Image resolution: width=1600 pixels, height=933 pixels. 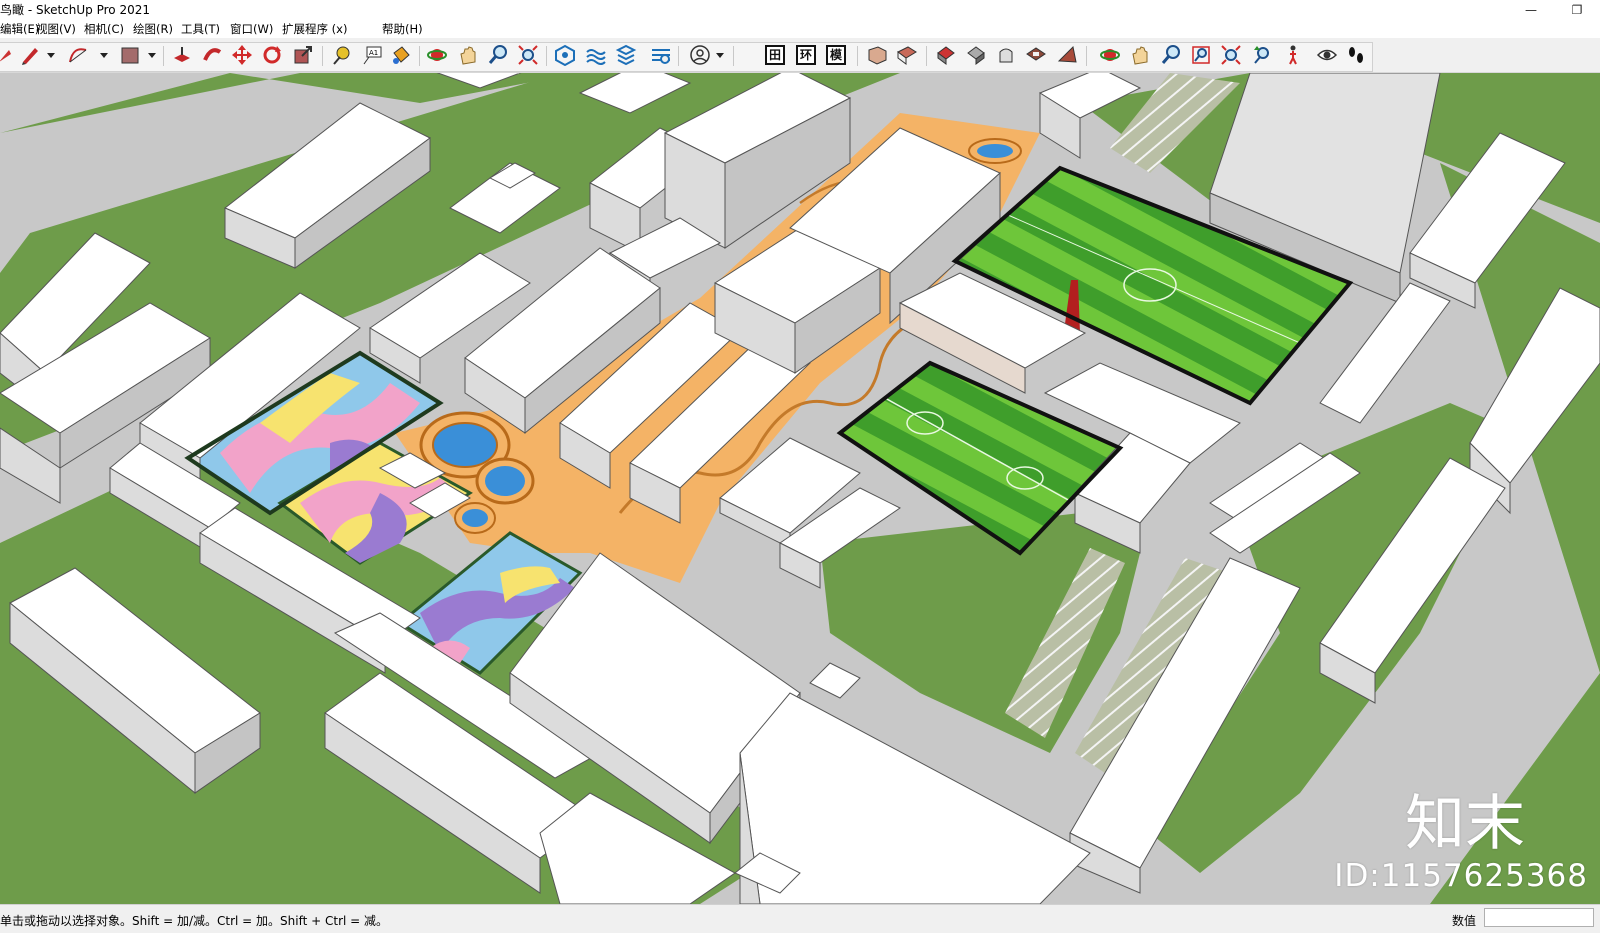 I want to click on minimize-button: —, so click(x=1531, y=10).